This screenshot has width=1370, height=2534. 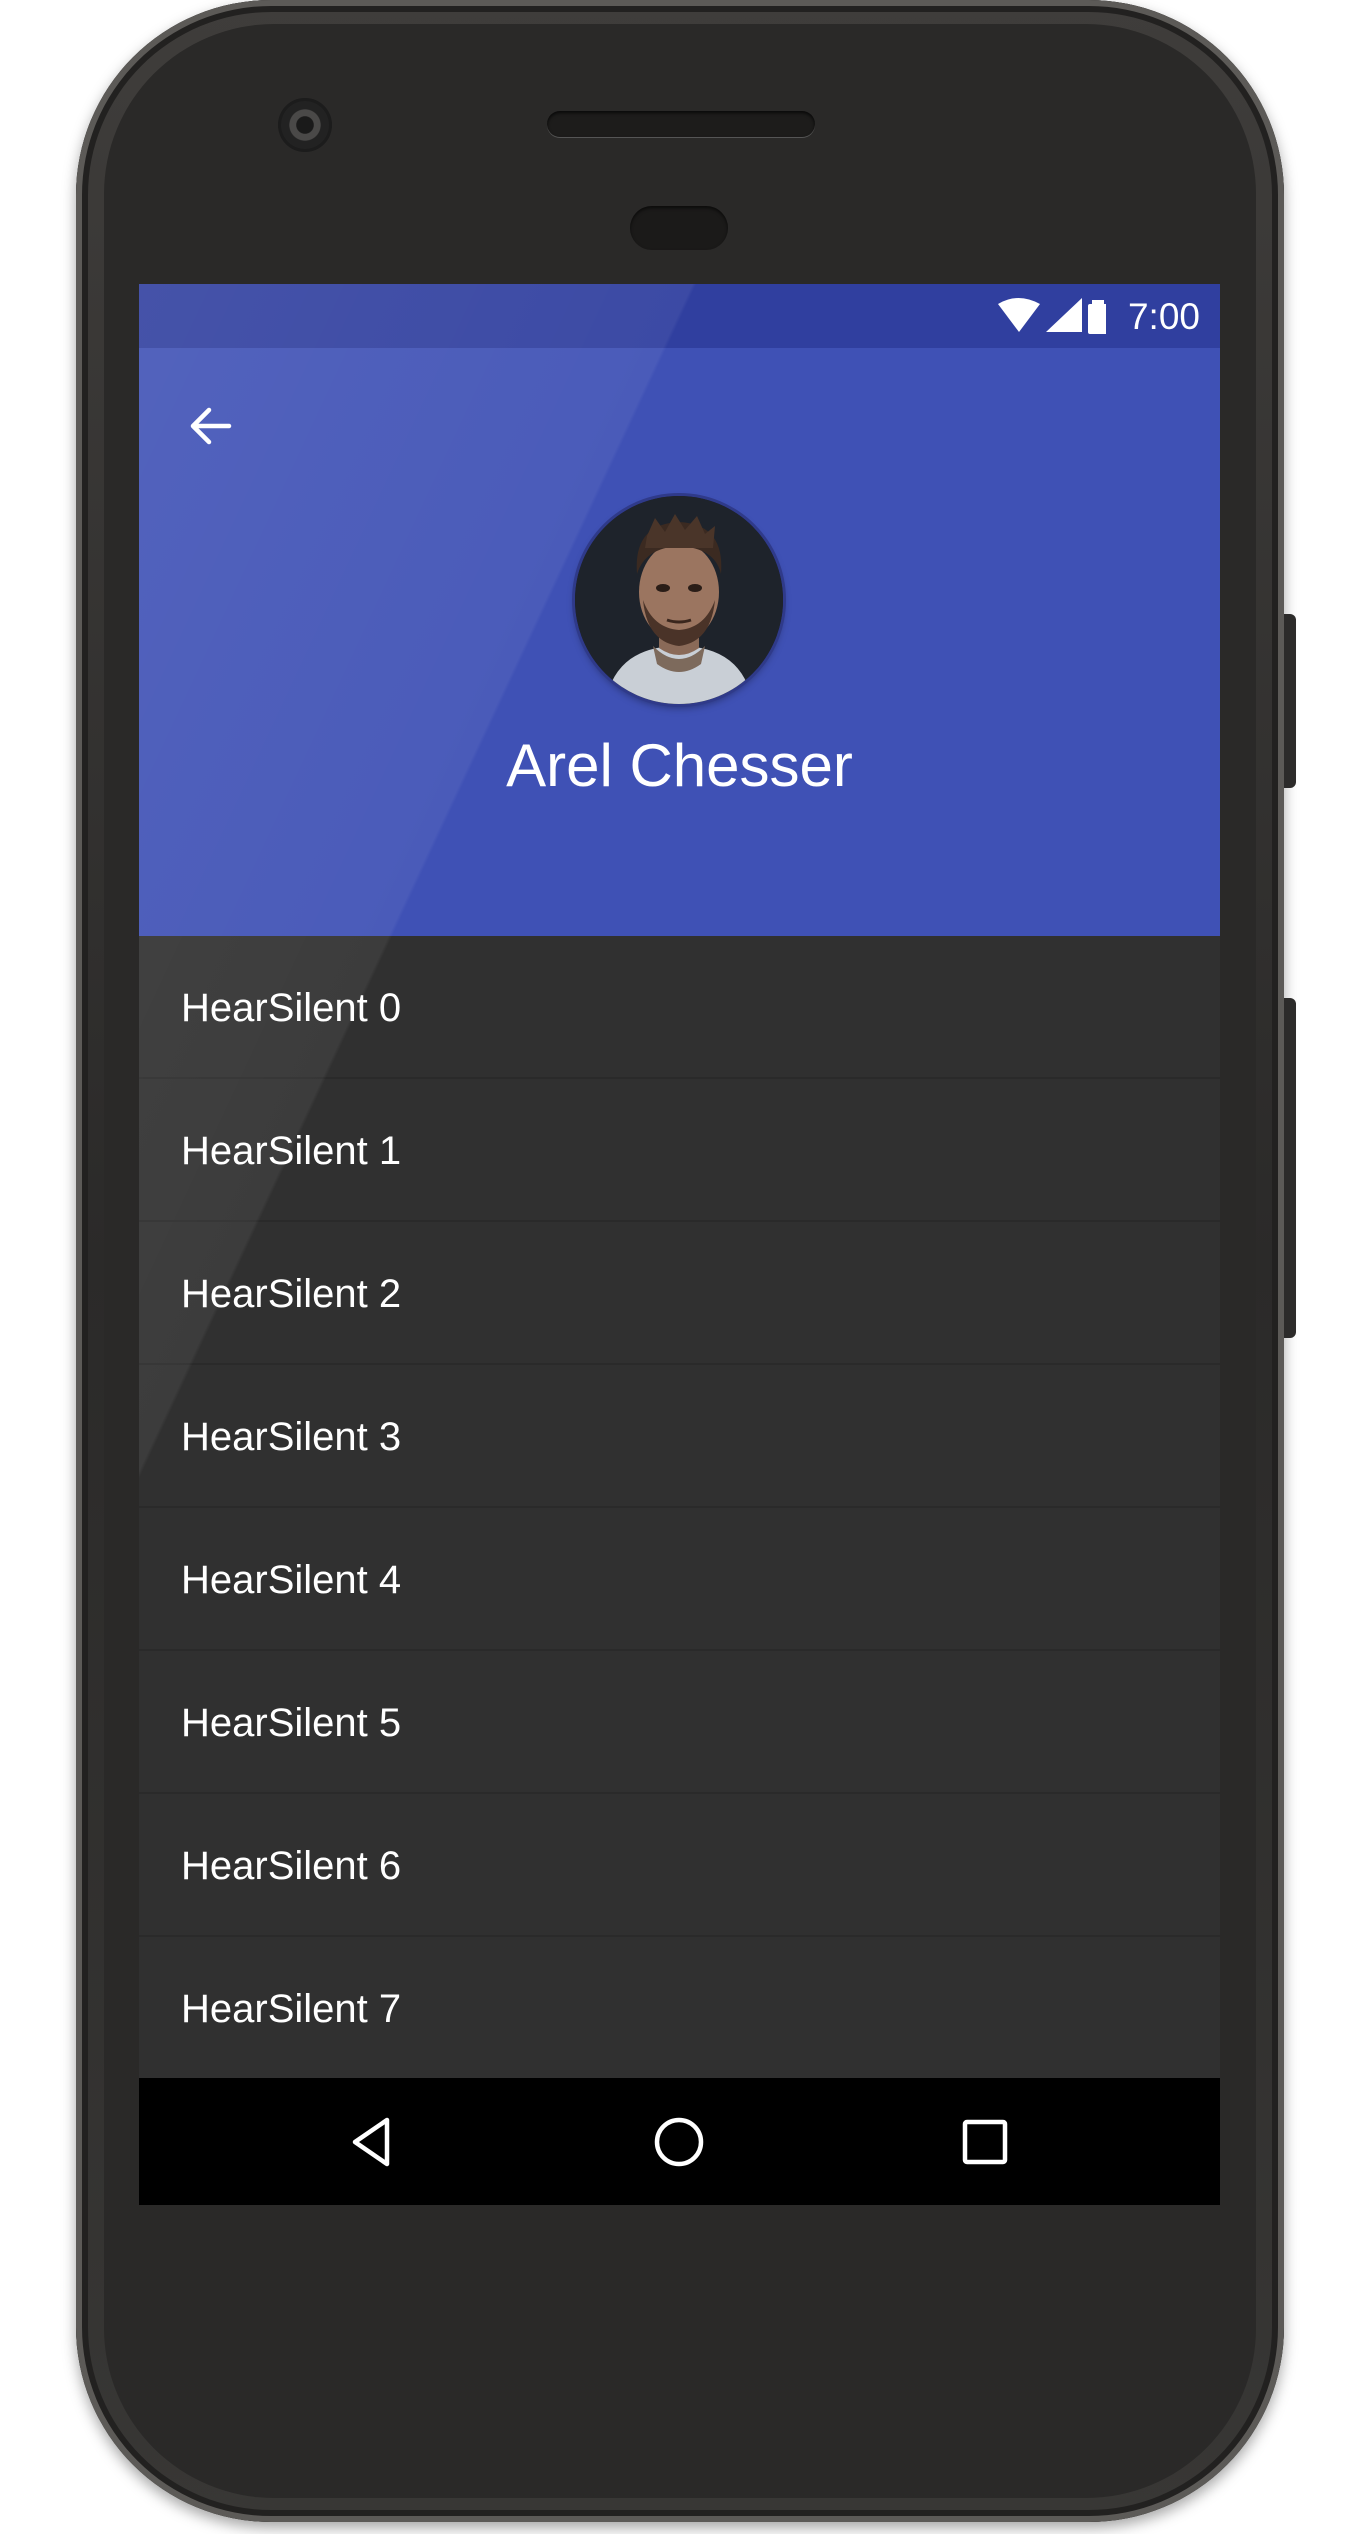 I want to click on list-item: HearSilent 4, so click(x=679, y=1579).